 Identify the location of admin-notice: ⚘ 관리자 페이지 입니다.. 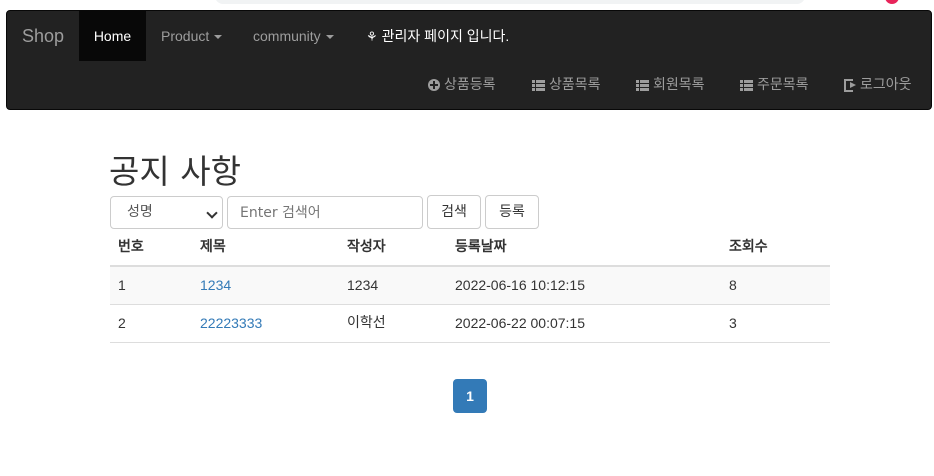
(437, 36).